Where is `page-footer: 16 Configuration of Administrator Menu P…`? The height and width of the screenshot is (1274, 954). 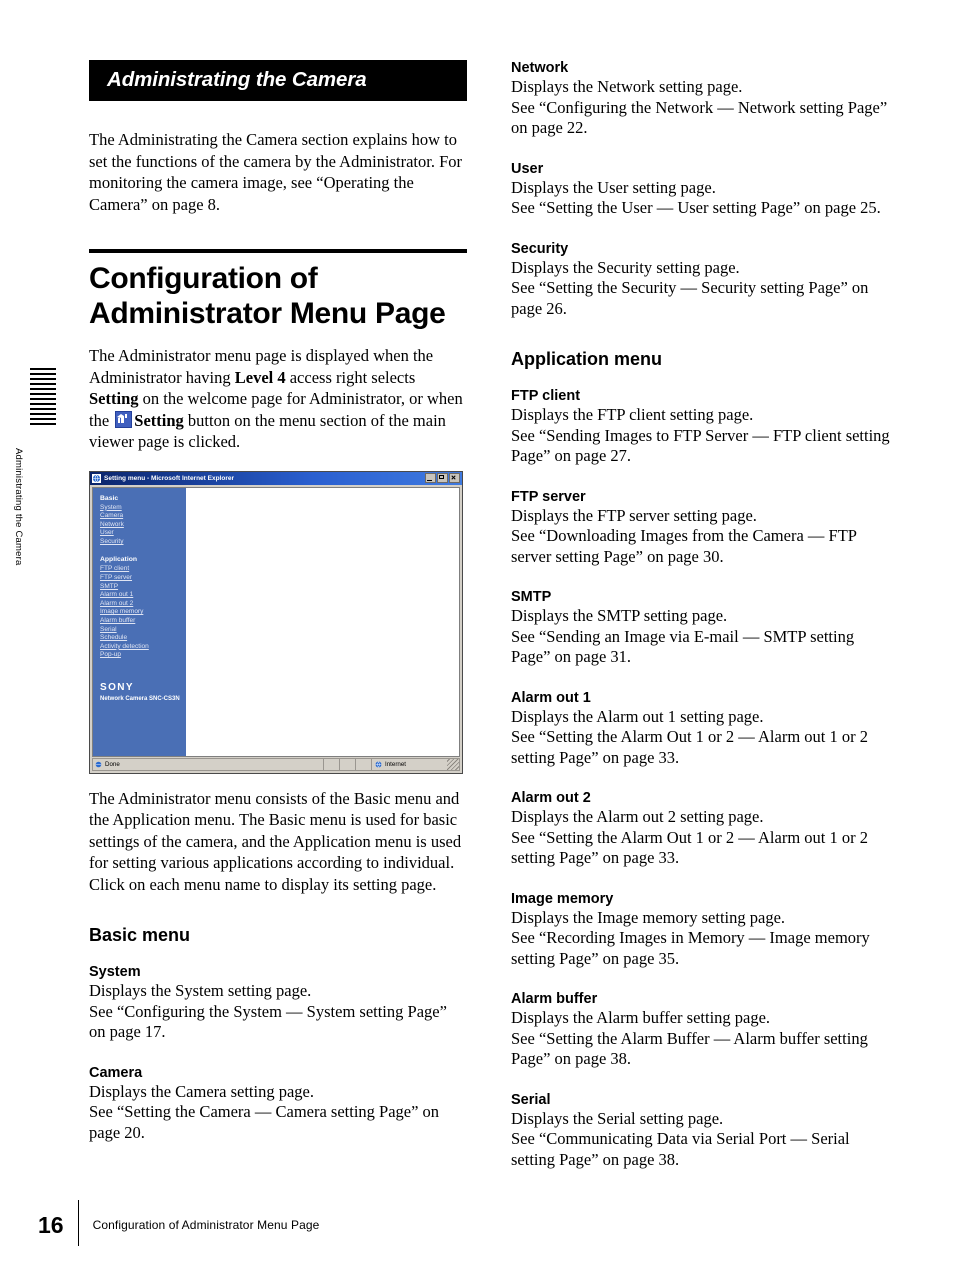
page-footer: 16 Configuration of Administrator Menu P… is located at coordinates (179, 1223).